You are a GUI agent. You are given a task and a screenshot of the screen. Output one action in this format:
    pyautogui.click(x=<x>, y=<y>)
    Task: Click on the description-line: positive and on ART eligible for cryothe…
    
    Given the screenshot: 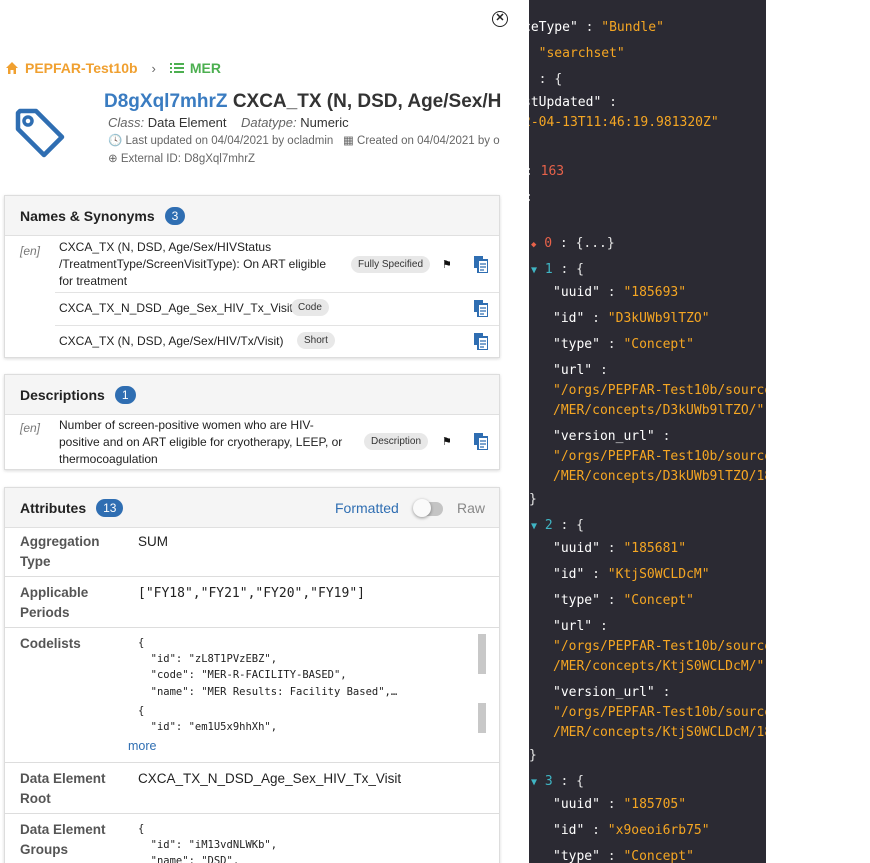 What is the action you would take?
    pyautogui.click(x=201, y=442)
    